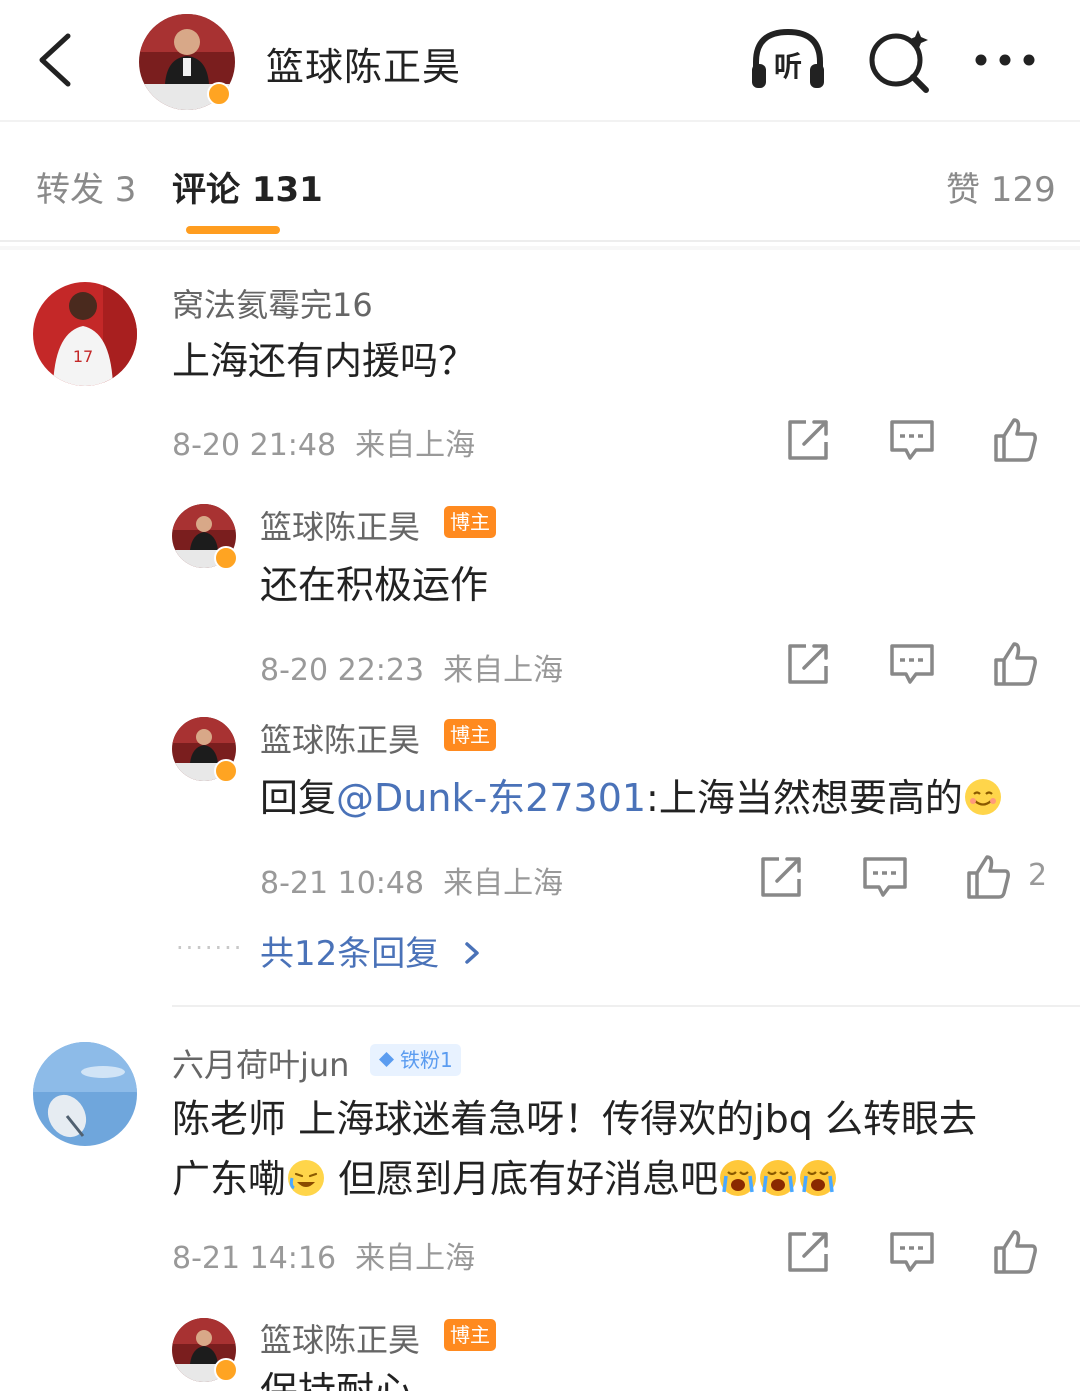 The height and width of the screenshot is (1391, 1080). Describe the element at coordinates (1001, 186) in the screenshot. I see `tab-likes: 赞 129` at that location.